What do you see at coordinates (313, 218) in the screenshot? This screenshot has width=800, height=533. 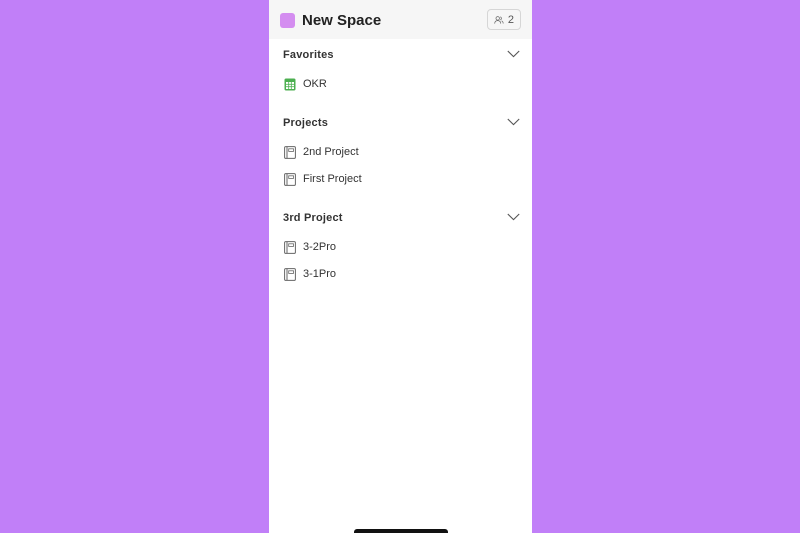 I see `section-title: 3rd Project` at bounding box center [313, 218].